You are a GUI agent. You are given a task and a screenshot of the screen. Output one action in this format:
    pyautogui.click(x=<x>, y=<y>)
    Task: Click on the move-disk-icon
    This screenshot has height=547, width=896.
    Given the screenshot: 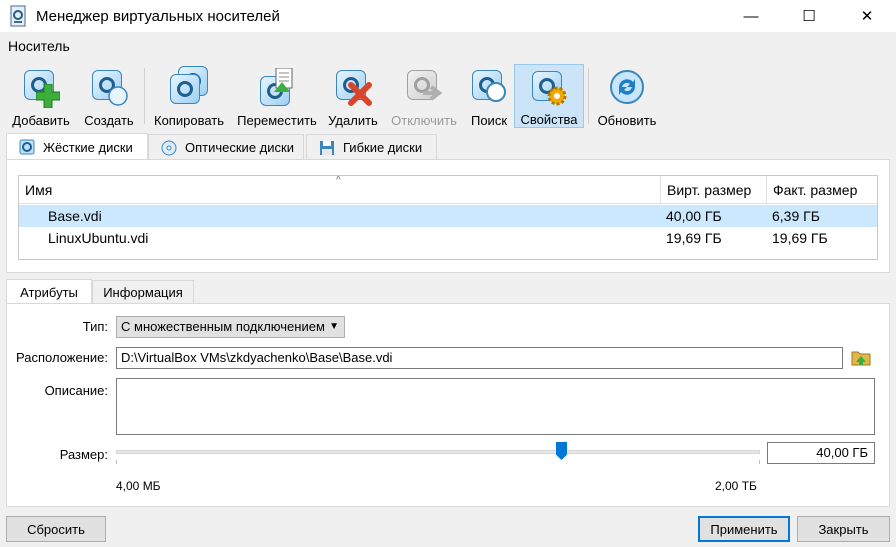 What is the action you would take?
    pyautogui.click(x=277, y=87)
    